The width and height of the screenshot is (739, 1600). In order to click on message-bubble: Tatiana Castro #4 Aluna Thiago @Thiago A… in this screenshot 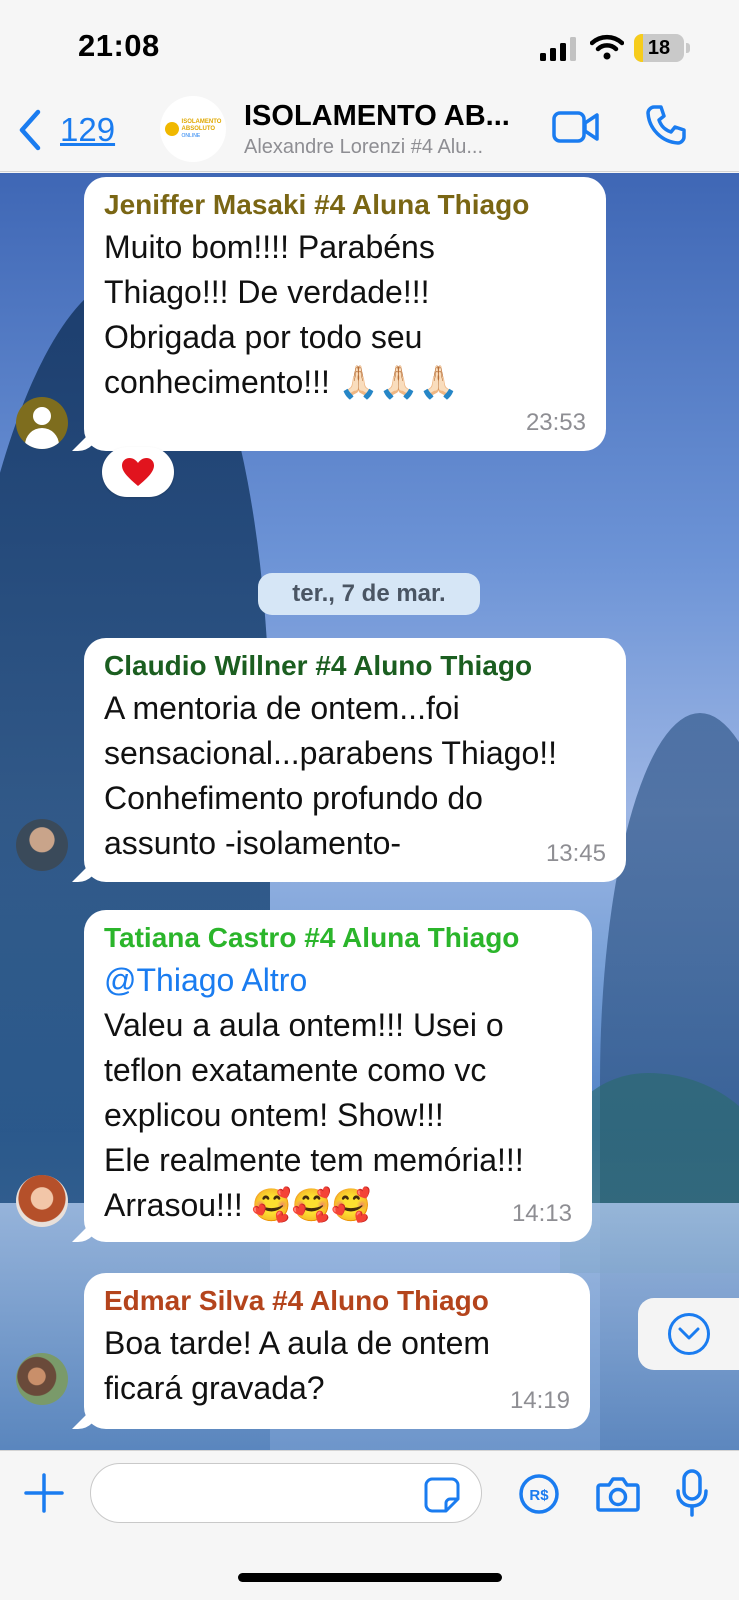, I will do `click(338, 1076)`.